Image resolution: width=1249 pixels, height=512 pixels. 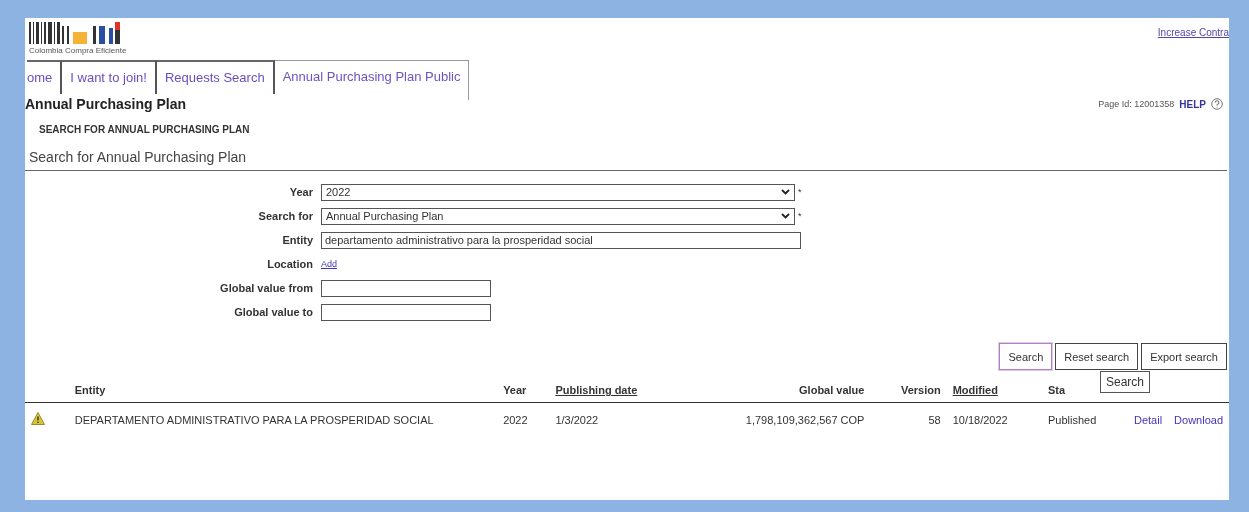 I want to click on nav-tab: I want to join!, so click(x=109, y=77).